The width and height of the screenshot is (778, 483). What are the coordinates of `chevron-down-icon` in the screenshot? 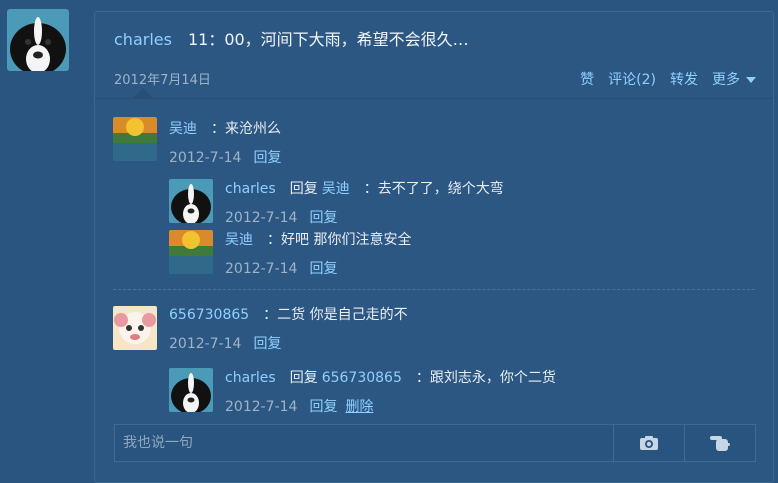 It's located at (751, 80).